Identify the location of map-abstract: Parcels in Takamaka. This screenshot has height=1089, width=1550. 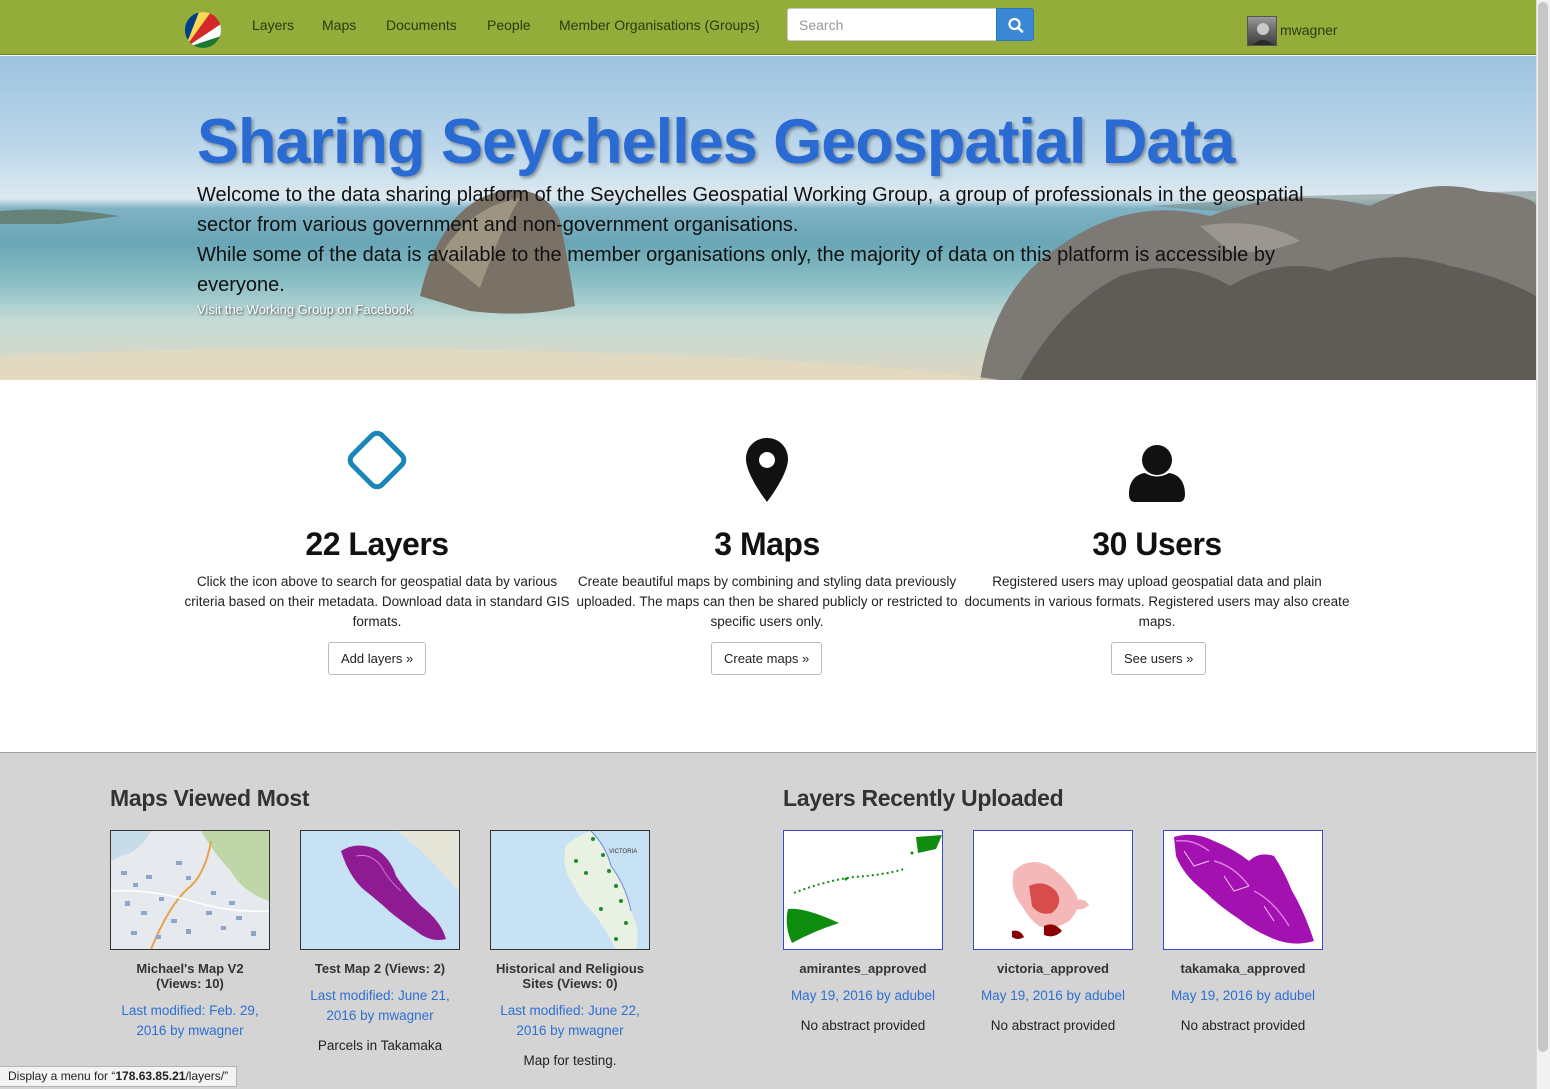
(380, 1045).